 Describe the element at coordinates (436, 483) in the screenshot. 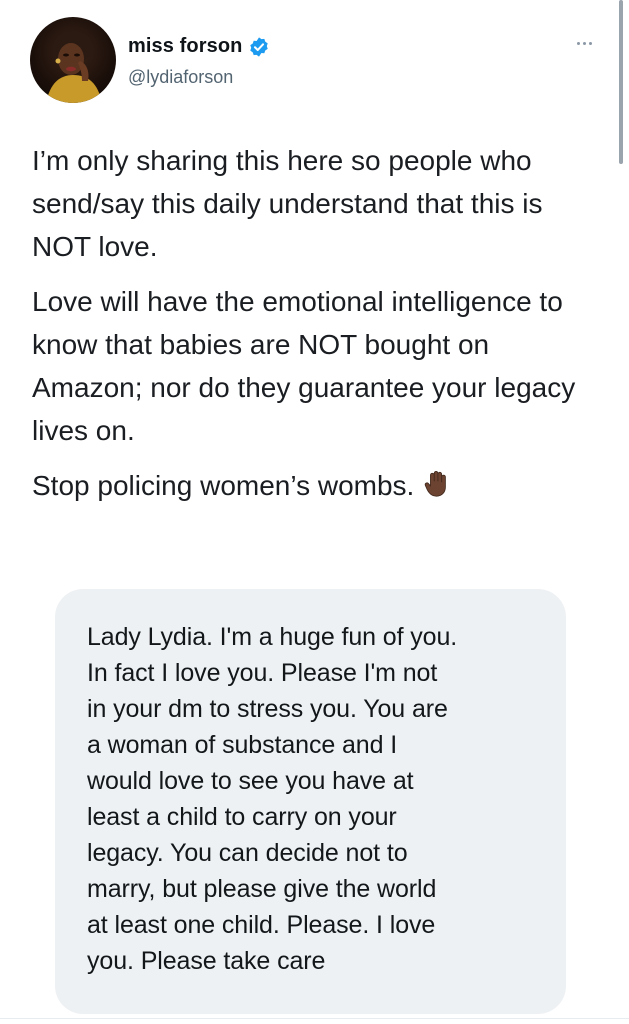

I see `raised-hand-emoji-icon` at that location.